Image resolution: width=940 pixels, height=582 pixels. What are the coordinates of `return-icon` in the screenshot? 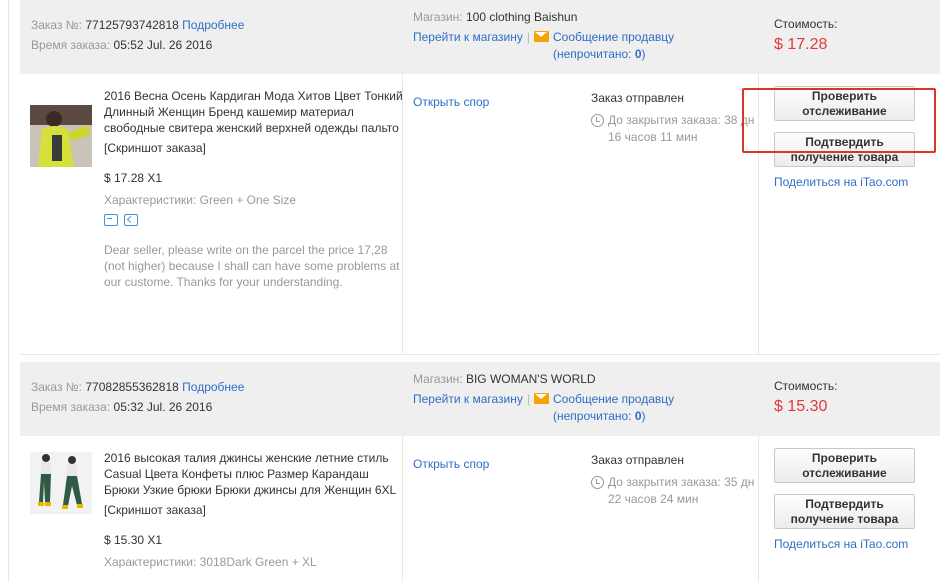 It's located at (131, 220).